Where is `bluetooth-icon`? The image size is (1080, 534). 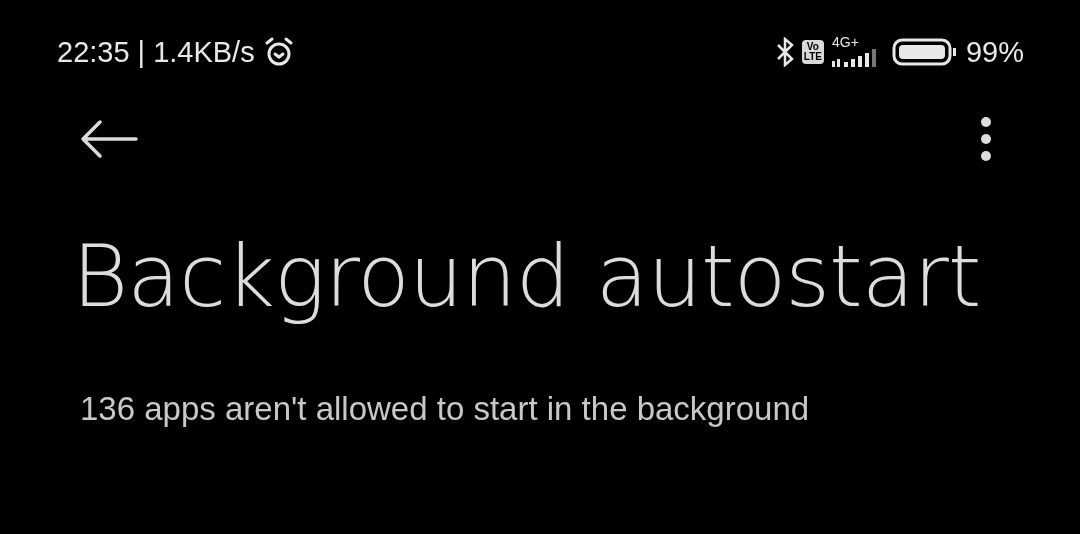 bluetooth-icon is located at coordinates (784, 52).